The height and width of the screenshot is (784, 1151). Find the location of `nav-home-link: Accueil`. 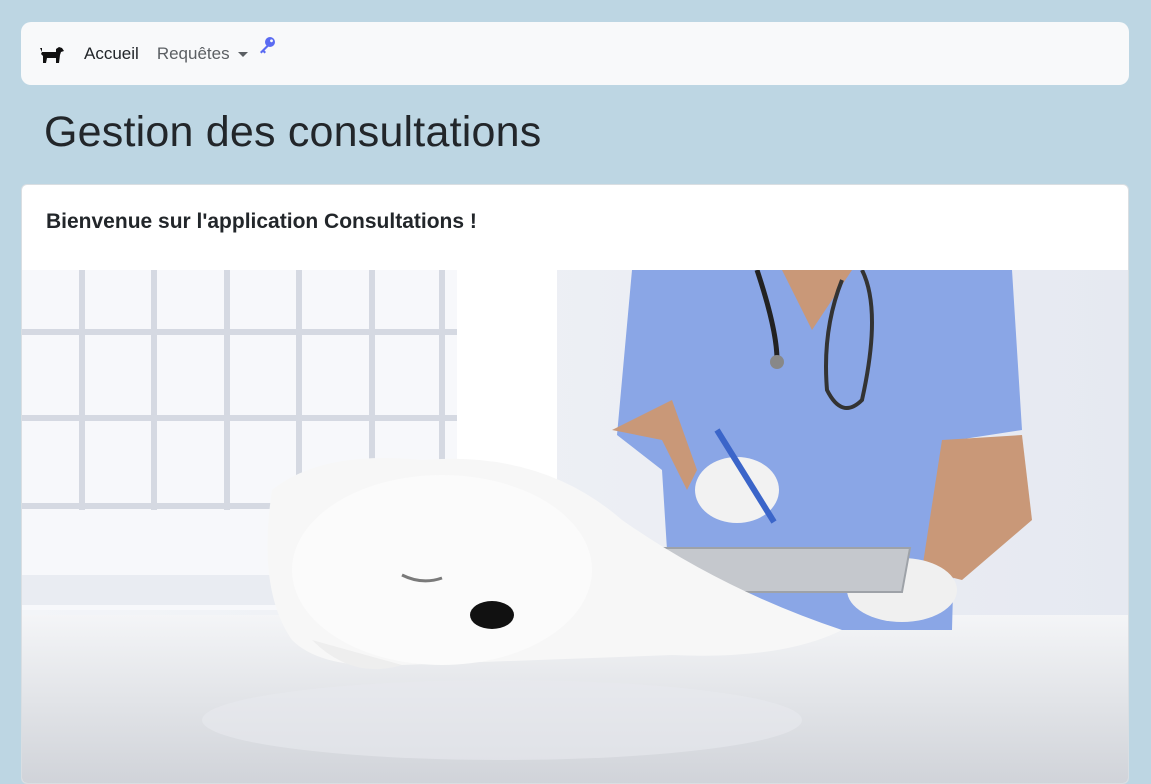

nav-home-link: Accueil is located at coordinates (111, 54).